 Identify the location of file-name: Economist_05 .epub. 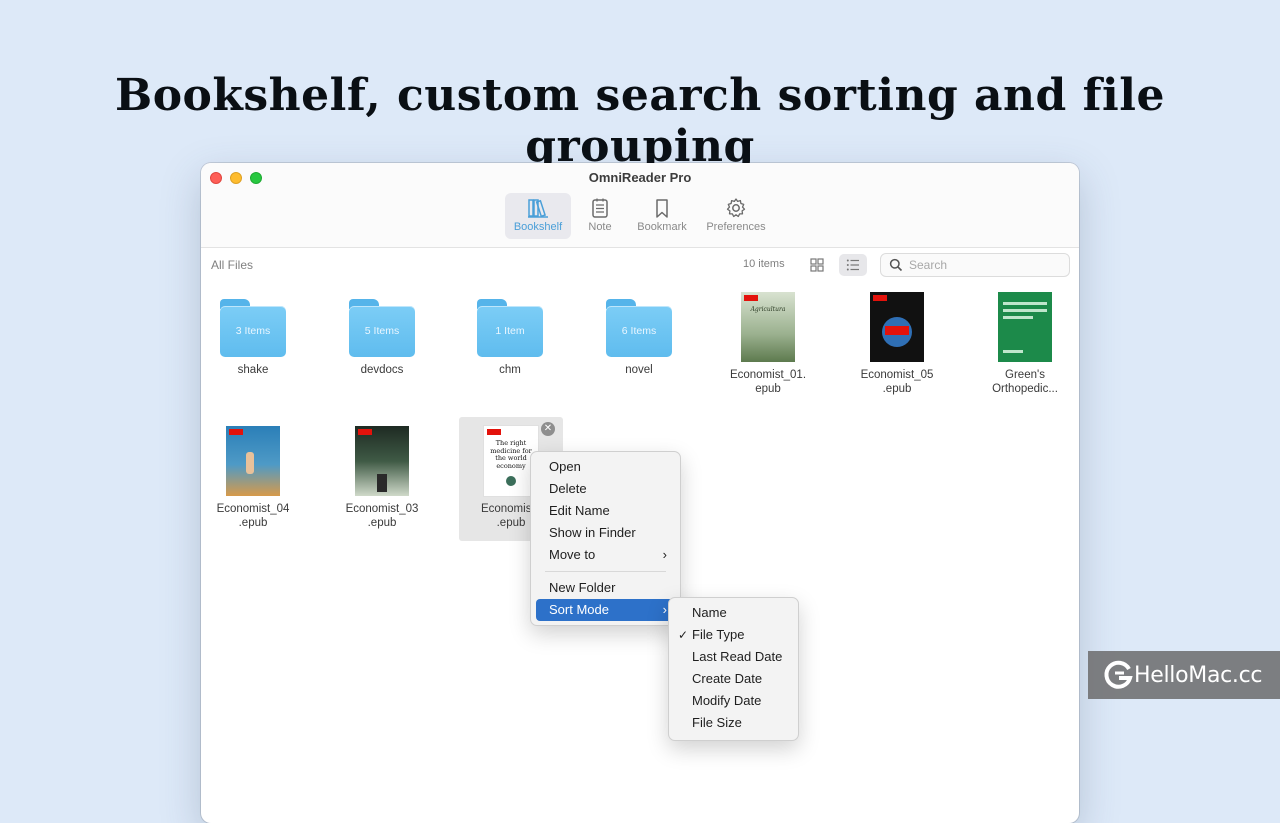
(897, 382).